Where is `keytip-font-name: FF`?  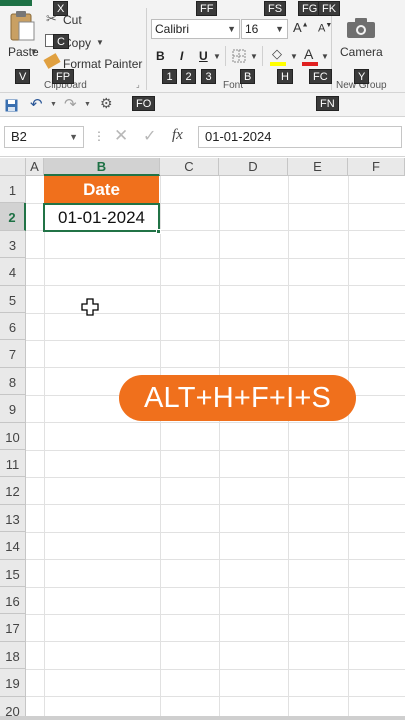
keytip-font-name: FF is located at coordinates (207, 8).